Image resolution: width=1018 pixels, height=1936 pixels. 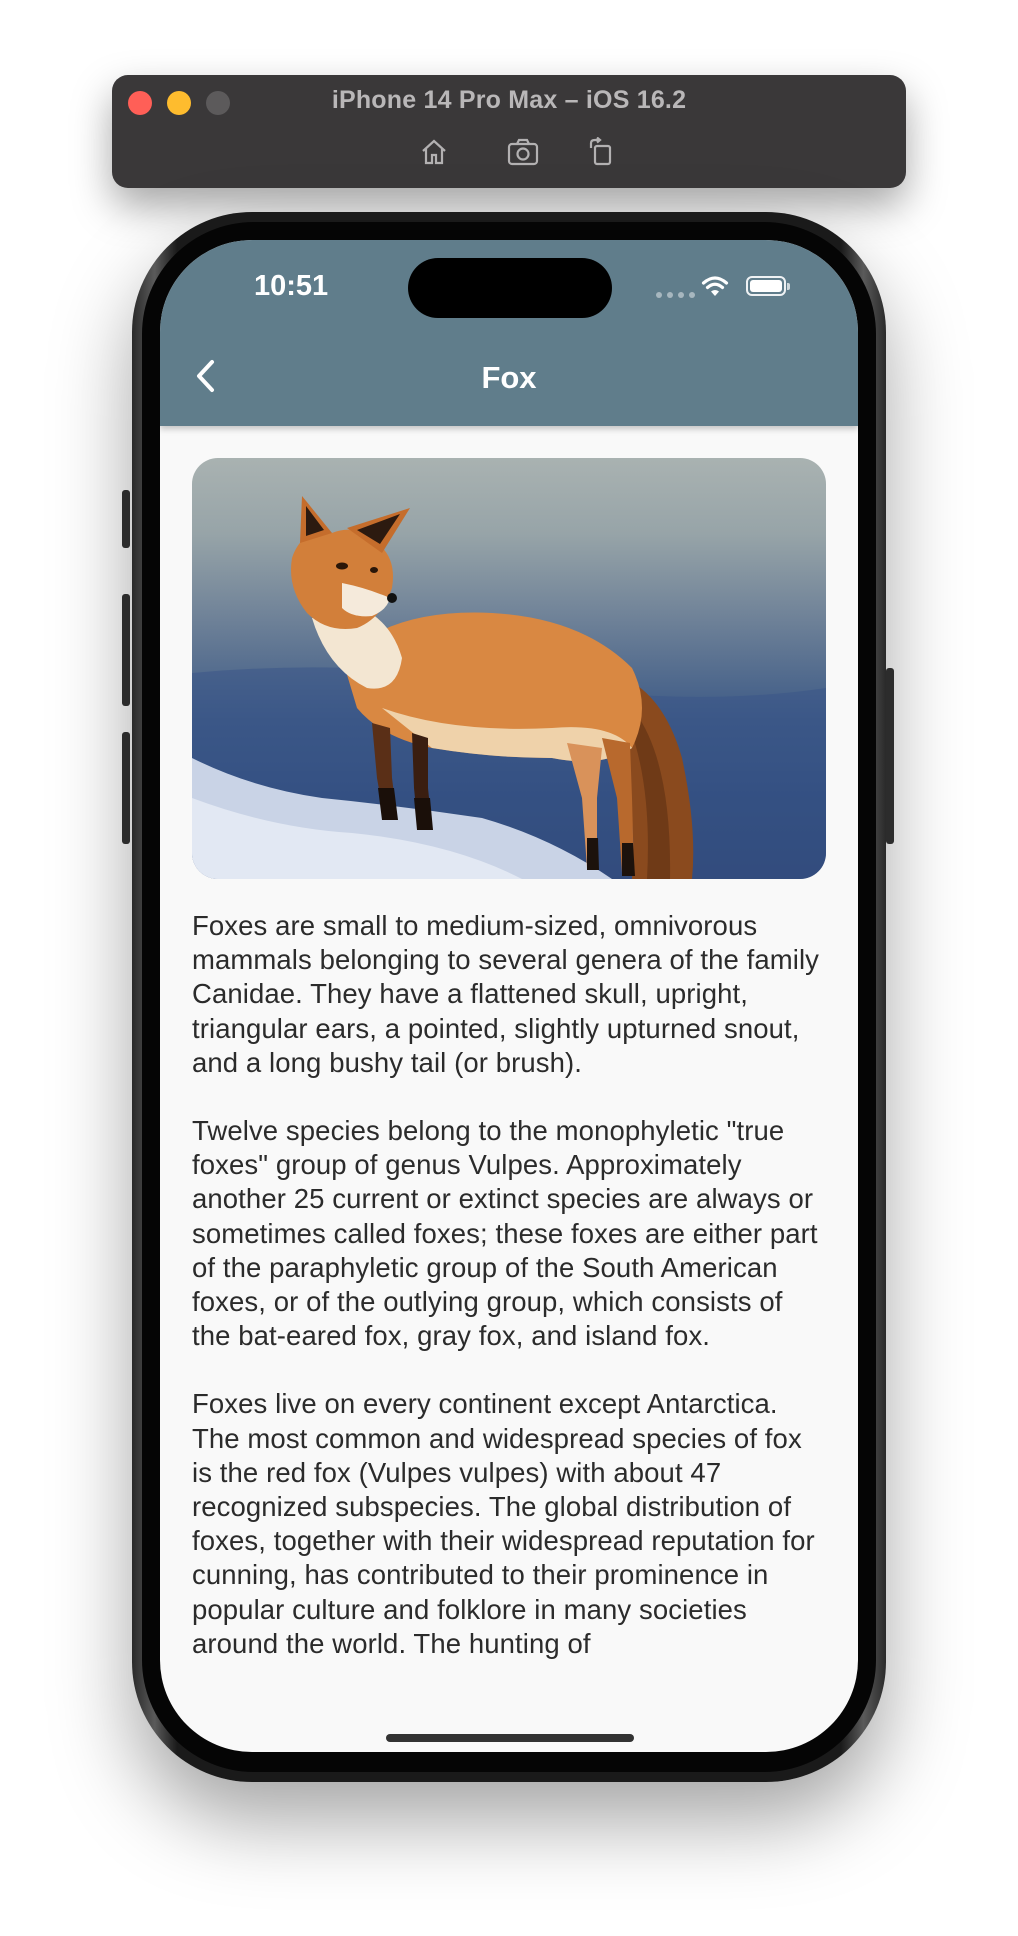 I want to click on rotate-icon, so click(x=600, y=151).